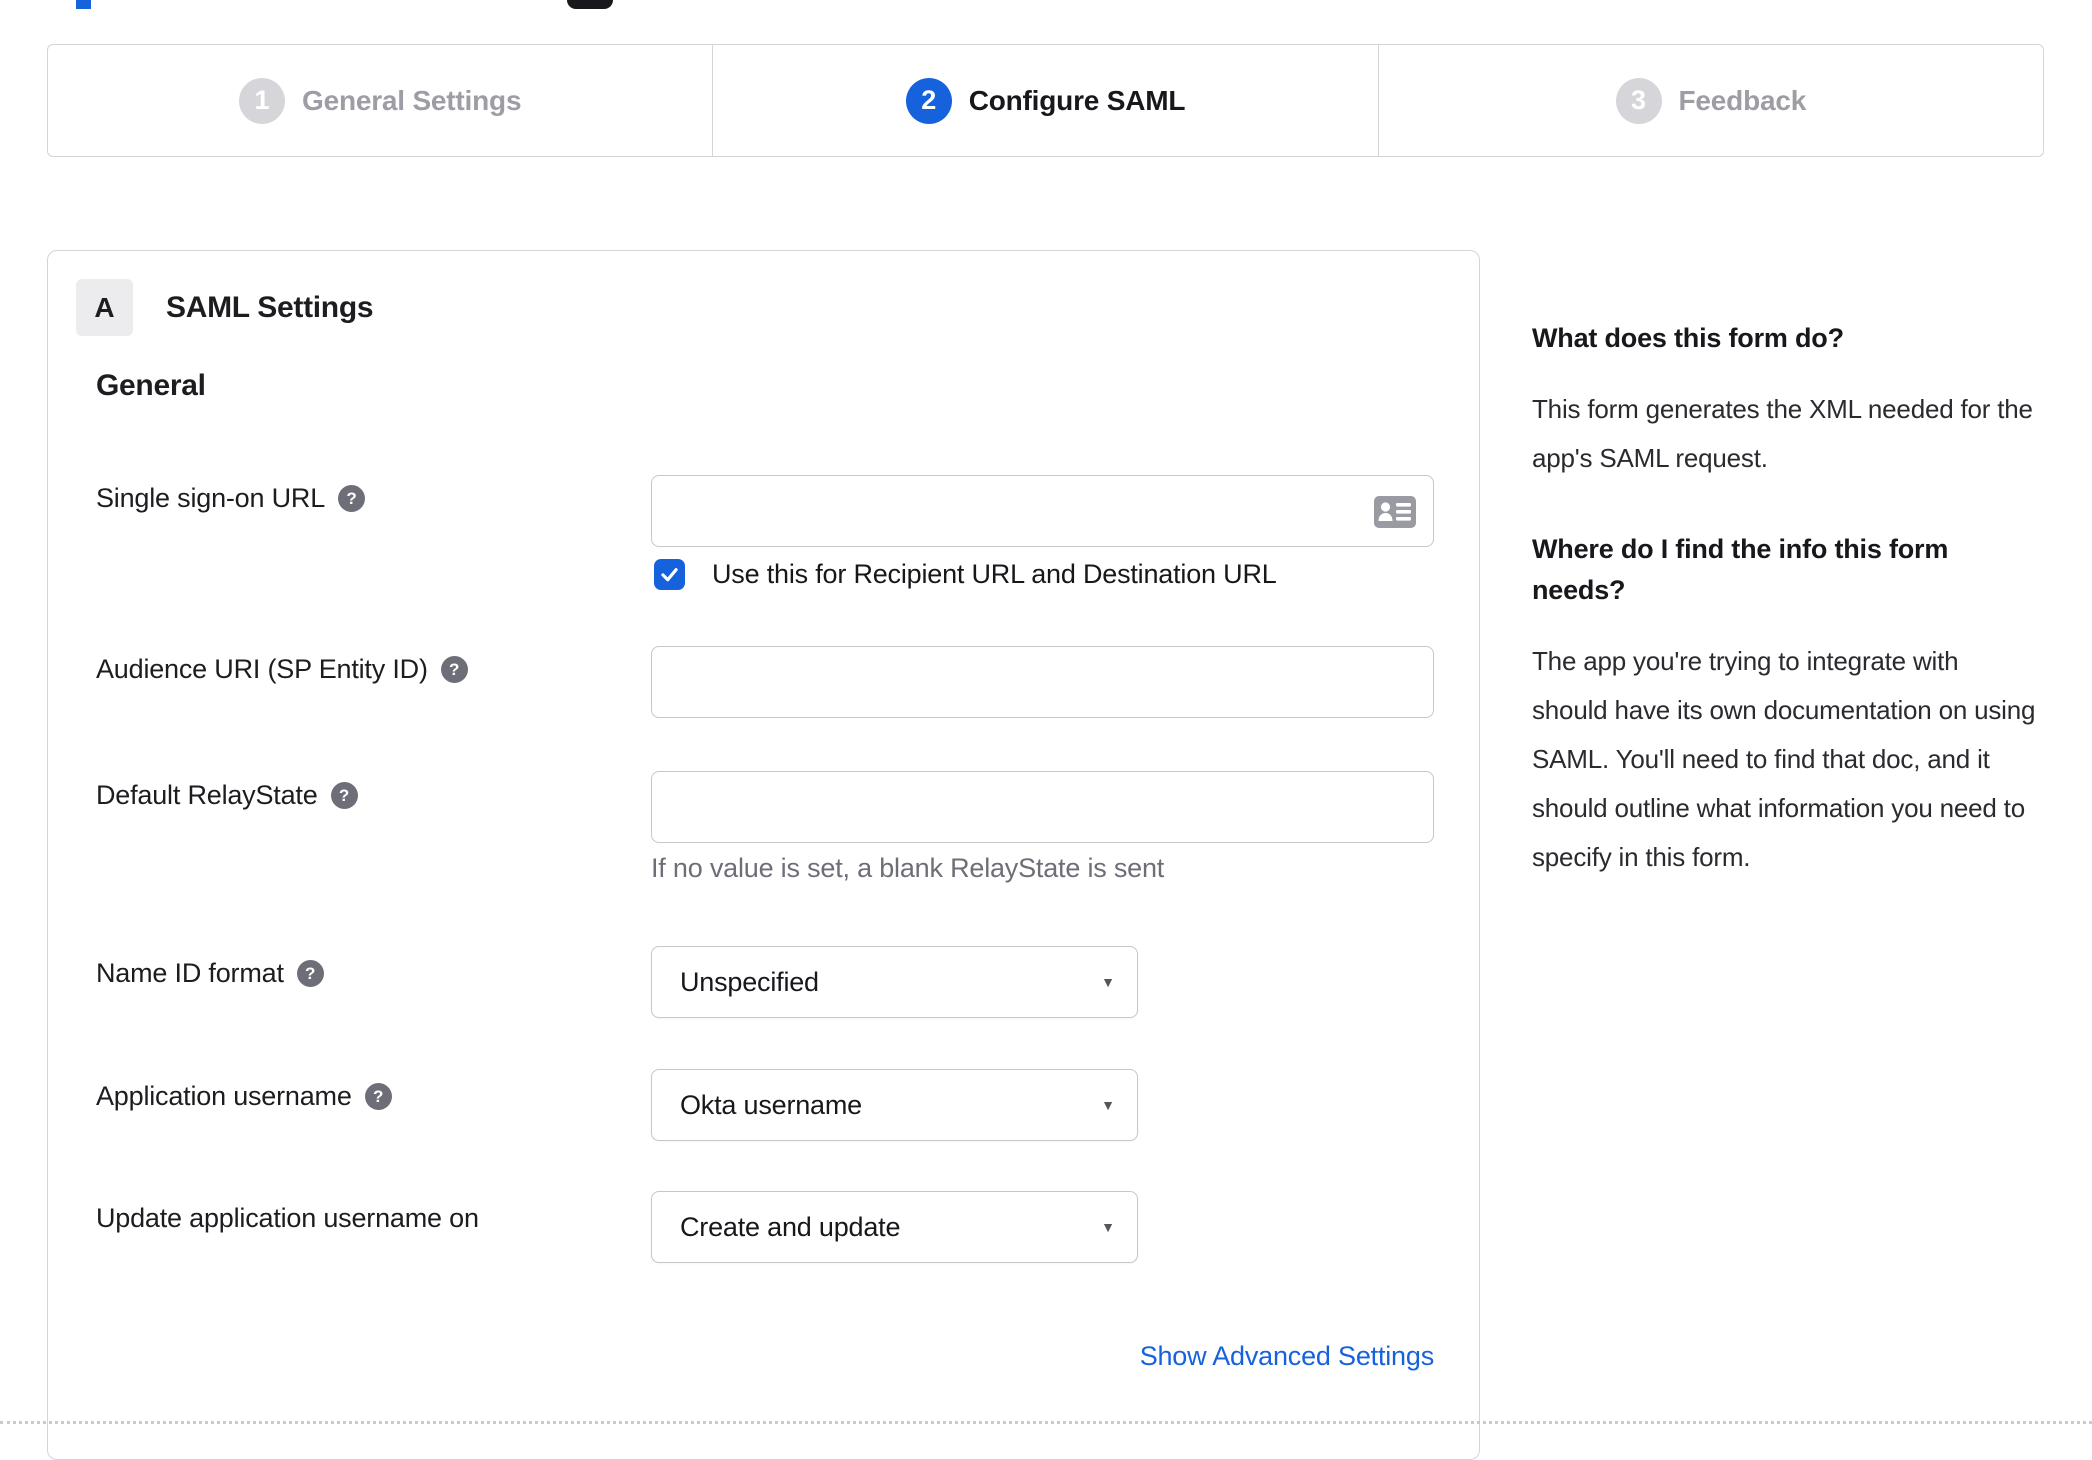 This screenshot has height=1460, width=2092. I want to click on recipient-destination-checkbox, so click(669, 574).